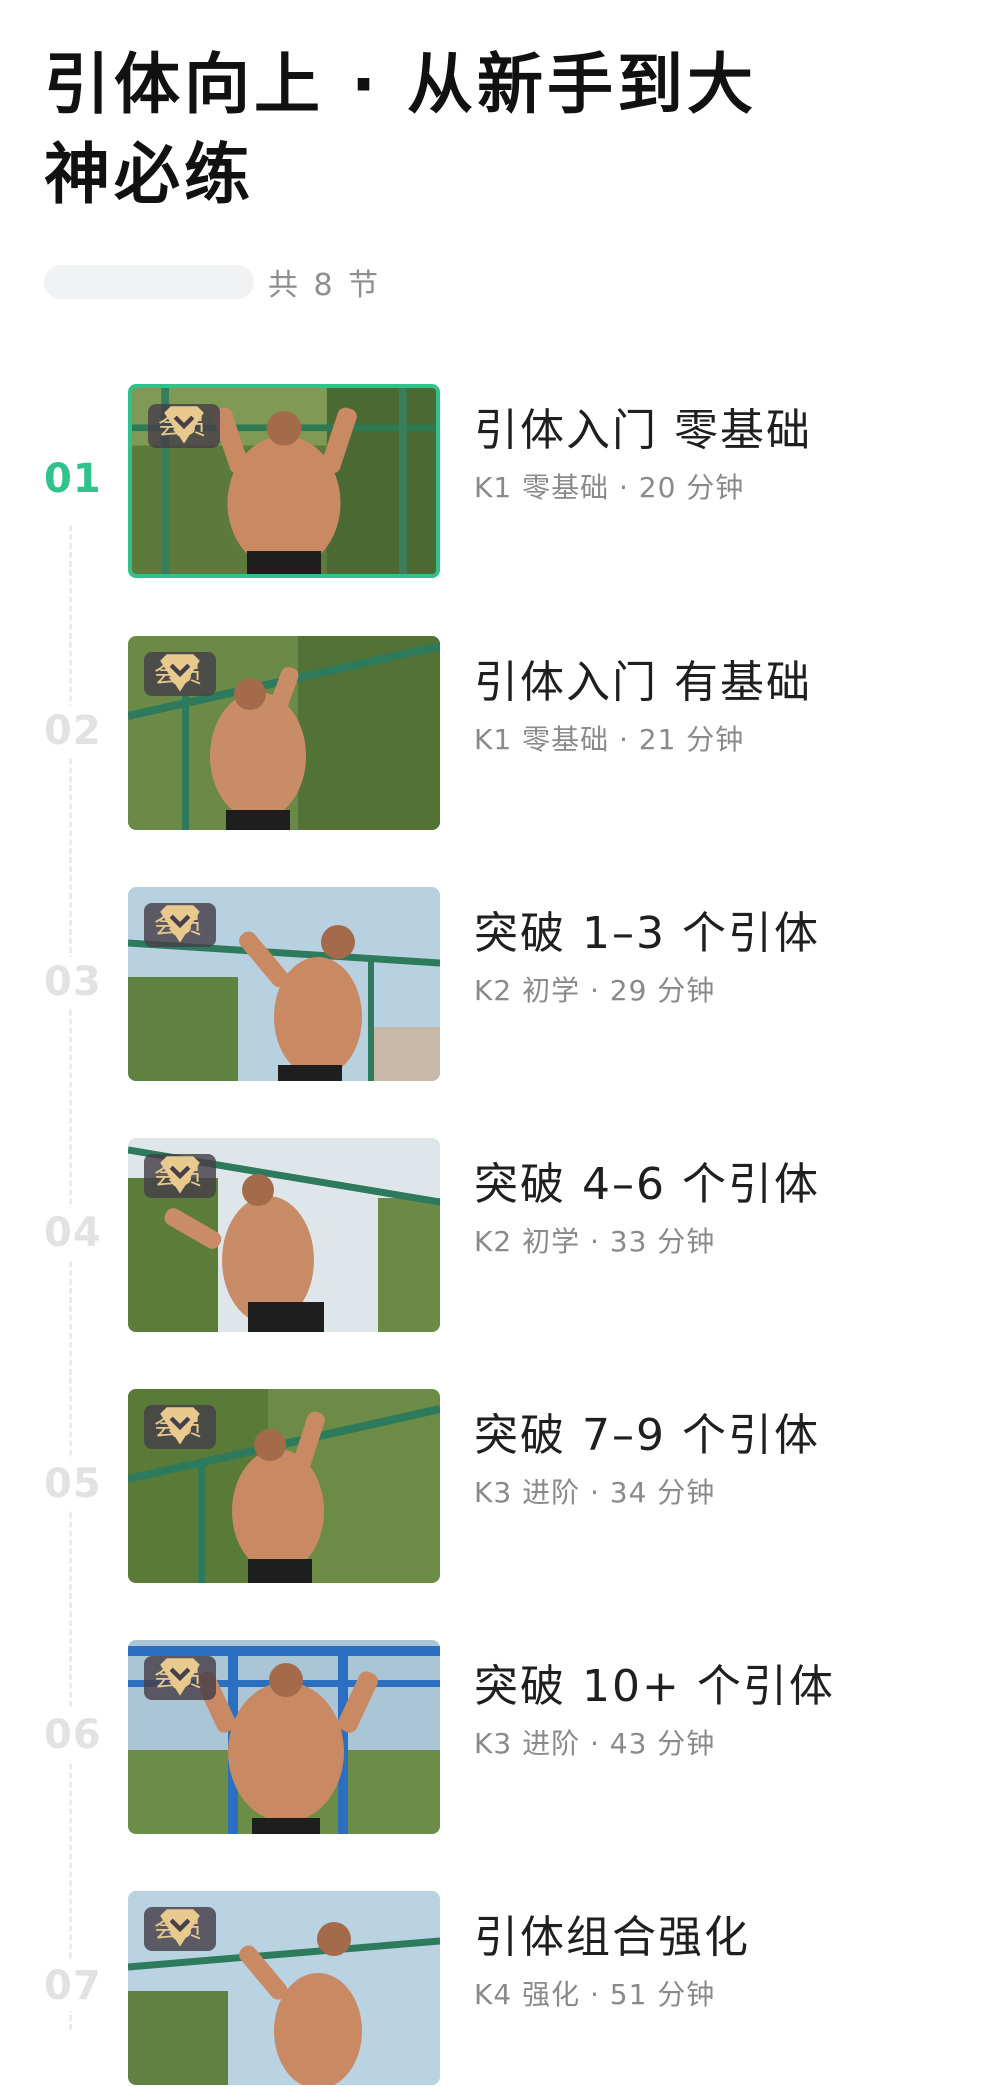  Describe the element at coordinates (595, 990) in the screenshot. I see `lesson-meta: K2 初学 · 29 分钟` at that location.